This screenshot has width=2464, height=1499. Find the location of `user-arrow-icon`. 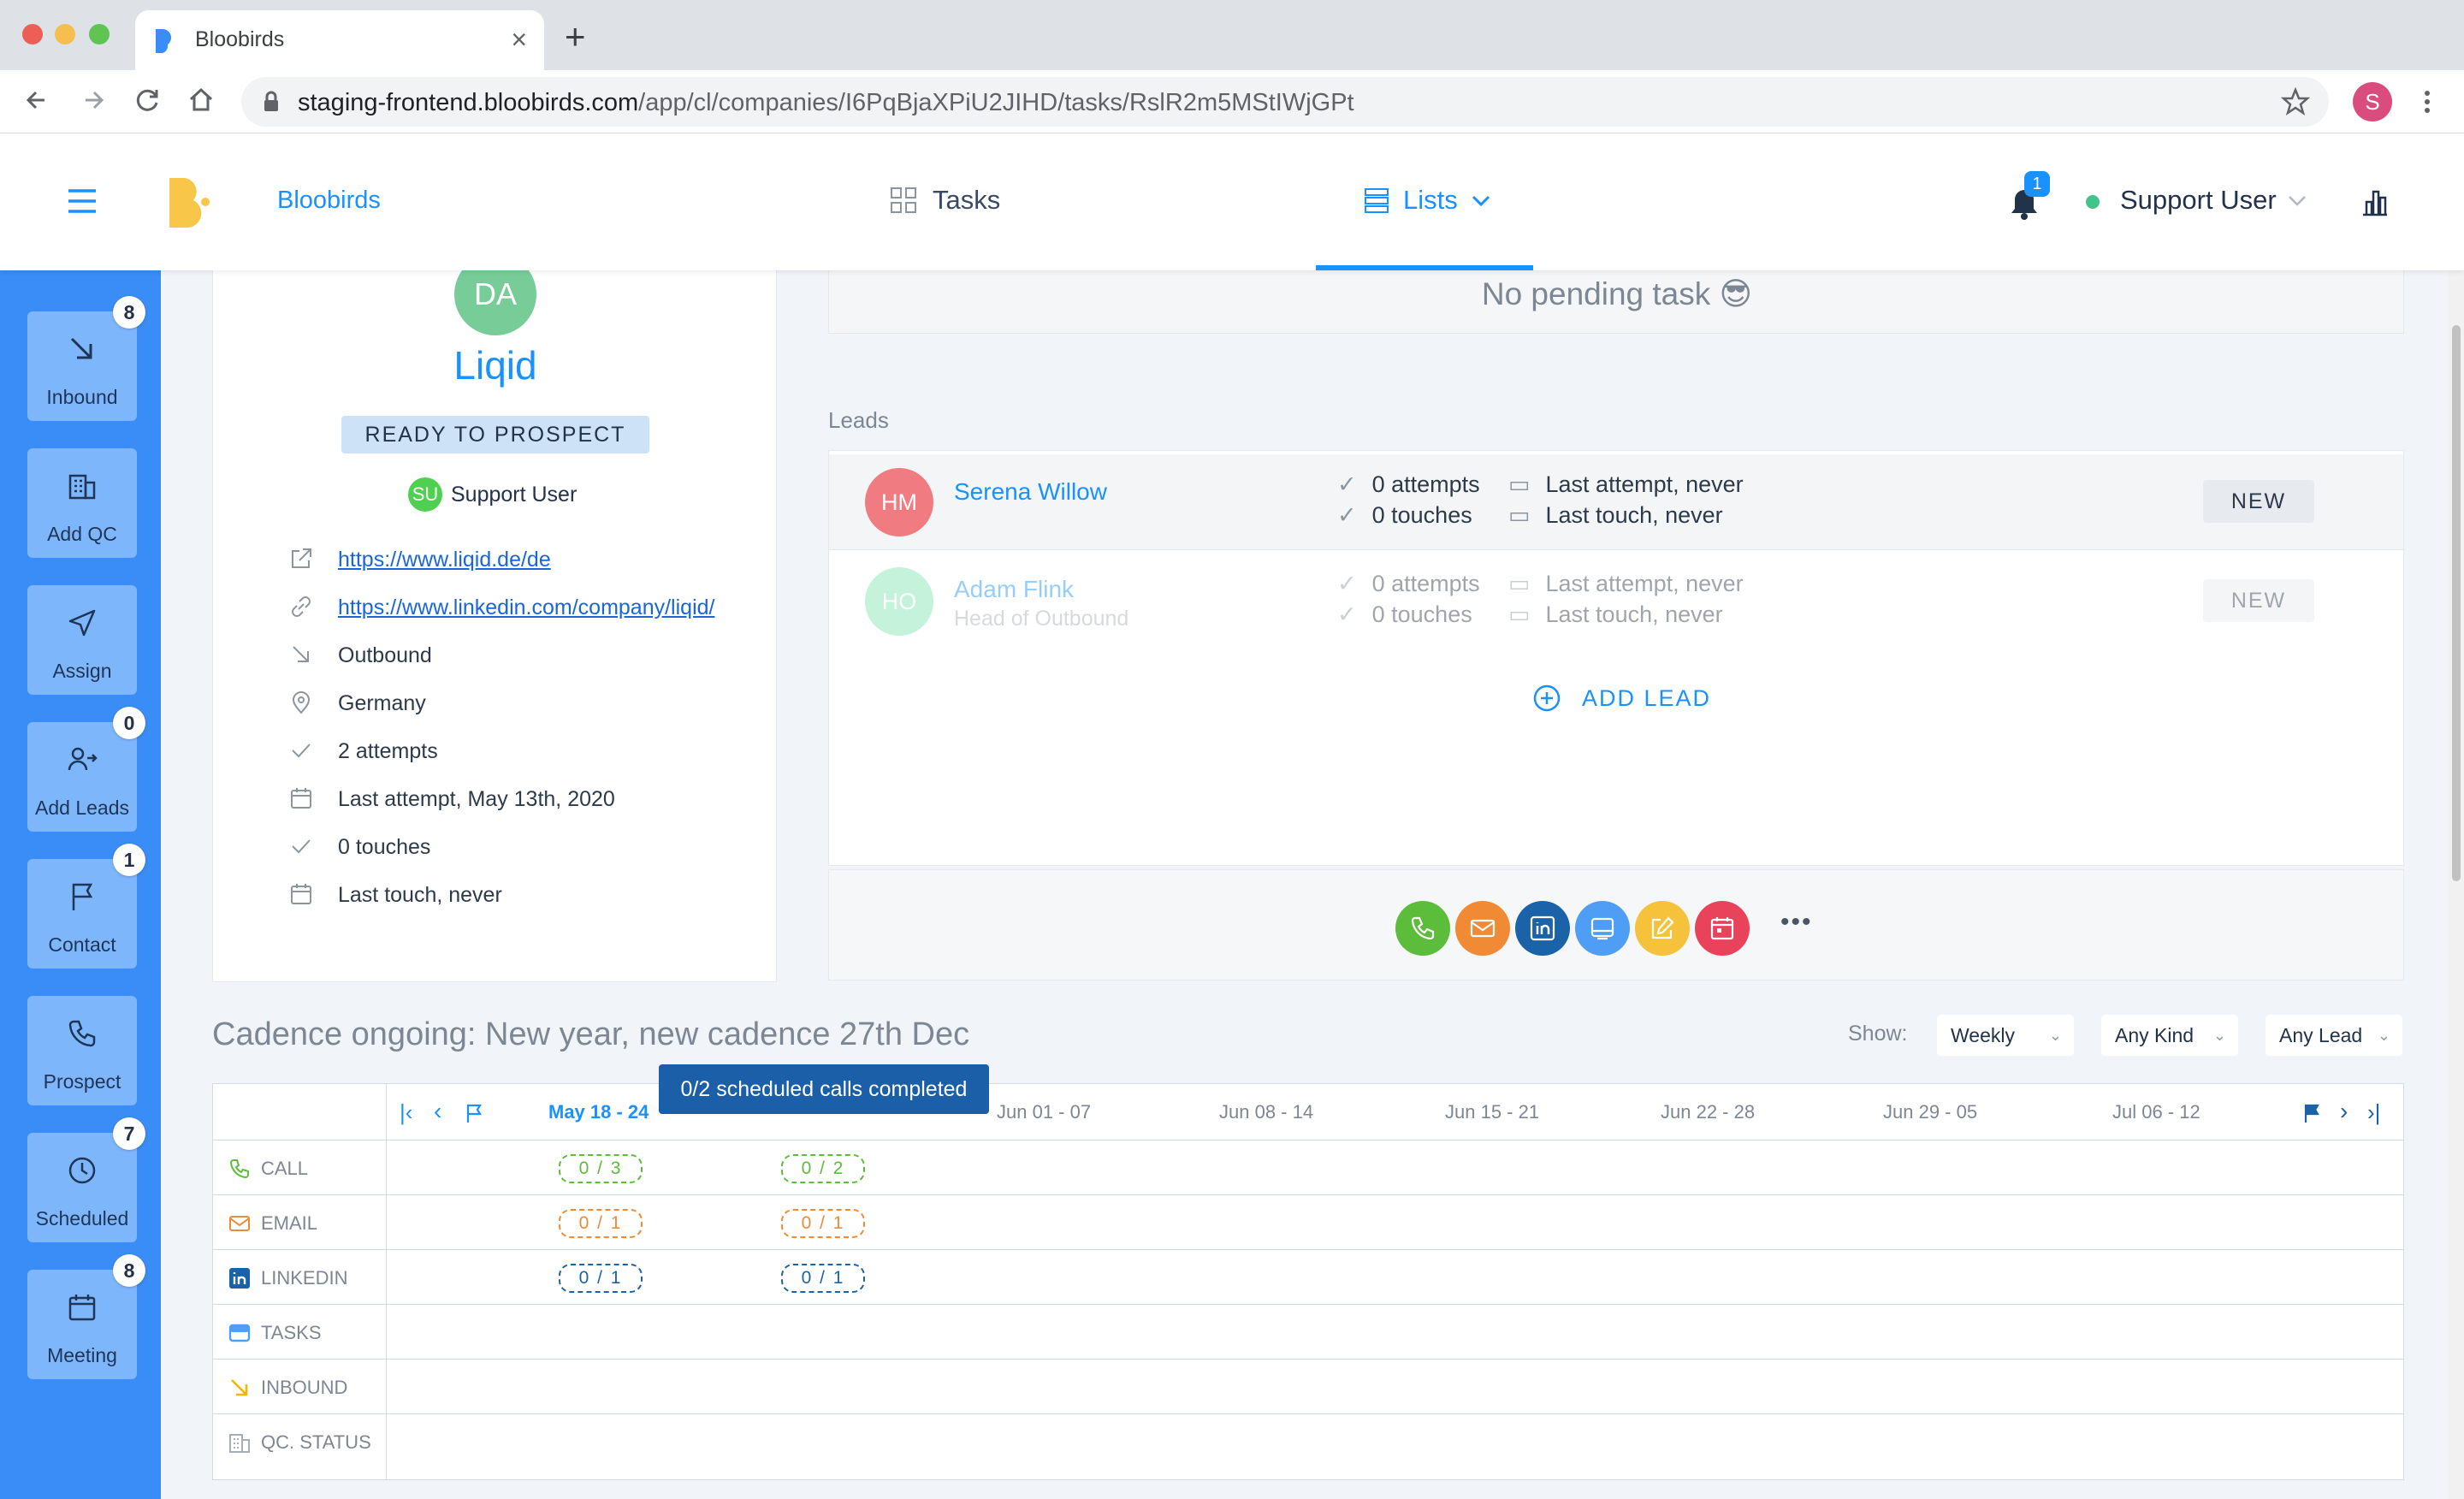

user-arrow-icon is located at coordinates (83, 759).